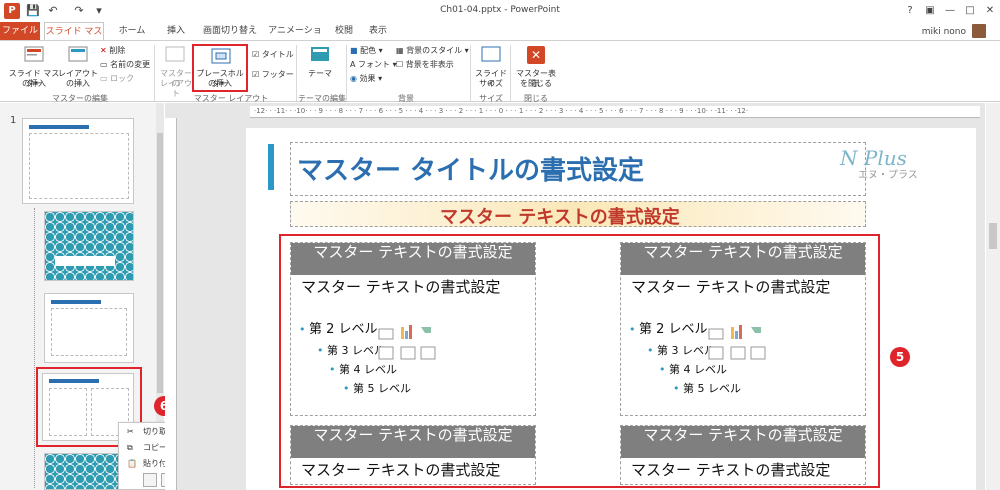  I want to click on logo-subtitle: エヌ・プラス, so click(888, 175).